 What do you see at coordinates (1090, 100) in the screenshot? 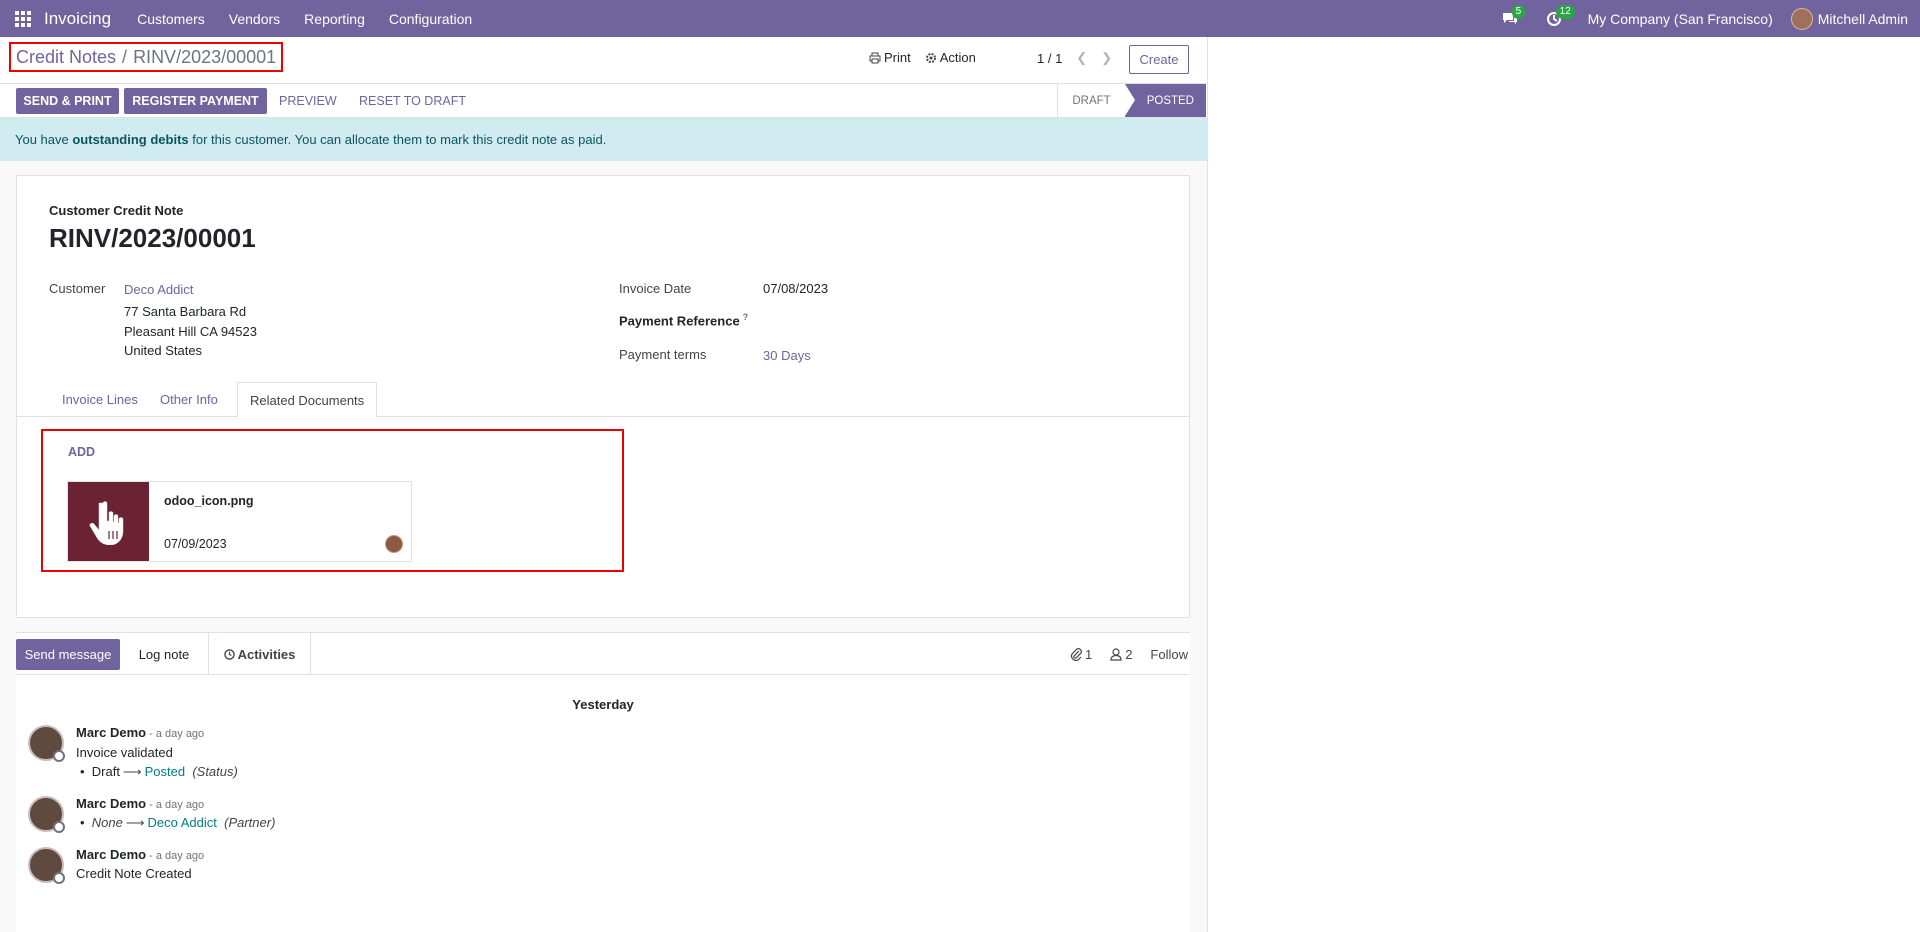
I see `stage-draft: DRAFT` at bounding box center [1090, 100].